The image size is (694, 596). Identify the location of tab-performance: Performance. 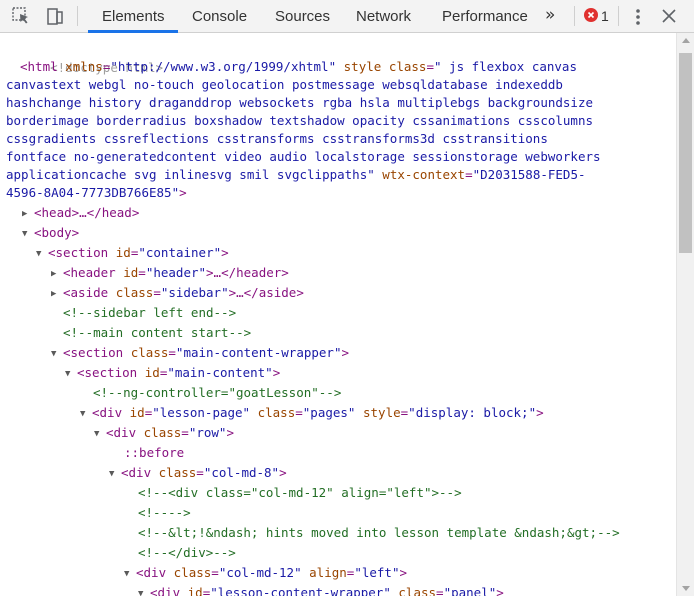
(485, 16).